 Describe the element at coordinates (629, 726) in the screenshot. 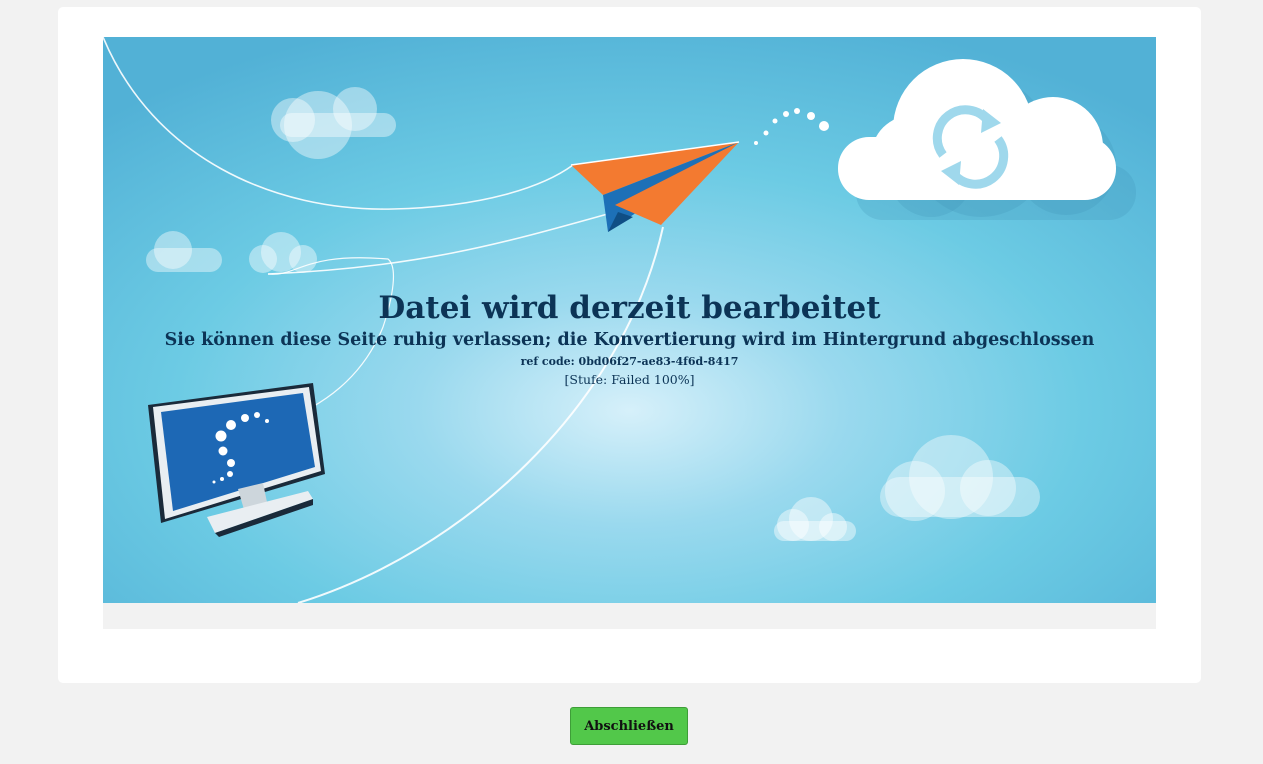

I see `finish-button: Abschließen` at that location.